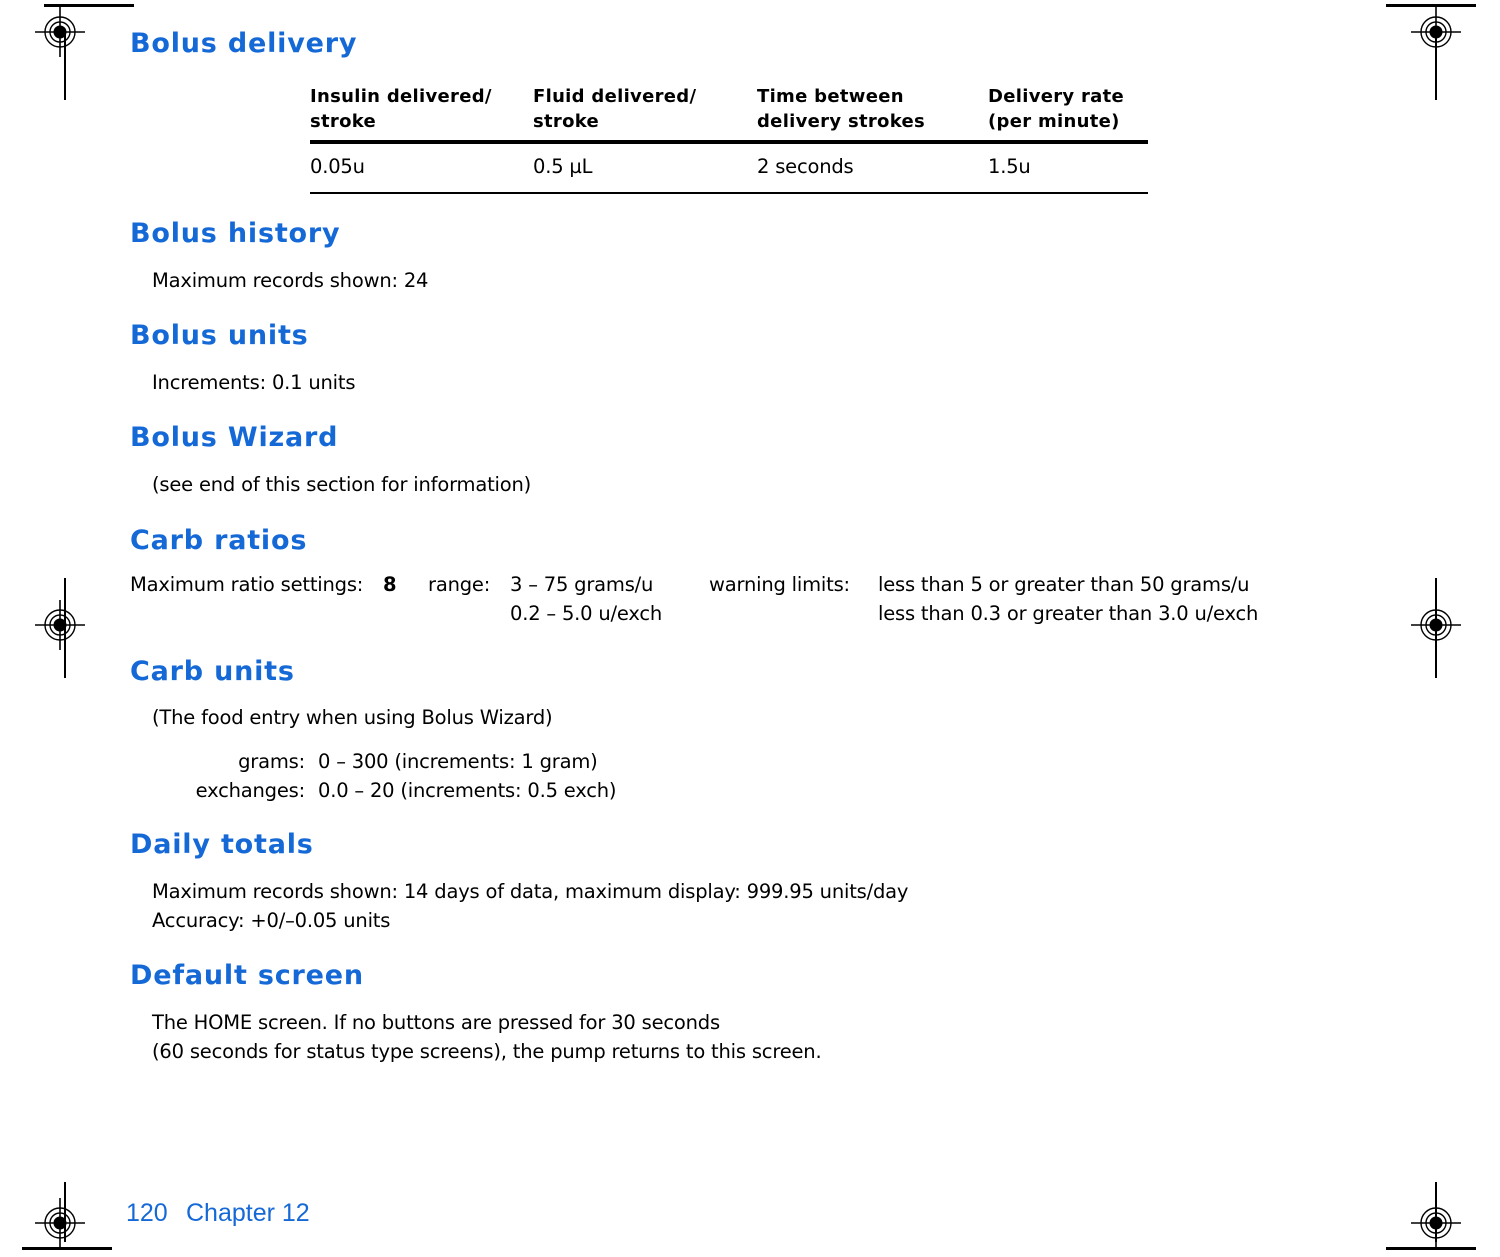  What do you see at coordinates (805, 166) in the screenshot?
I see `table-cell-time-between: 2 seconds` at bounding box center [805, 166].